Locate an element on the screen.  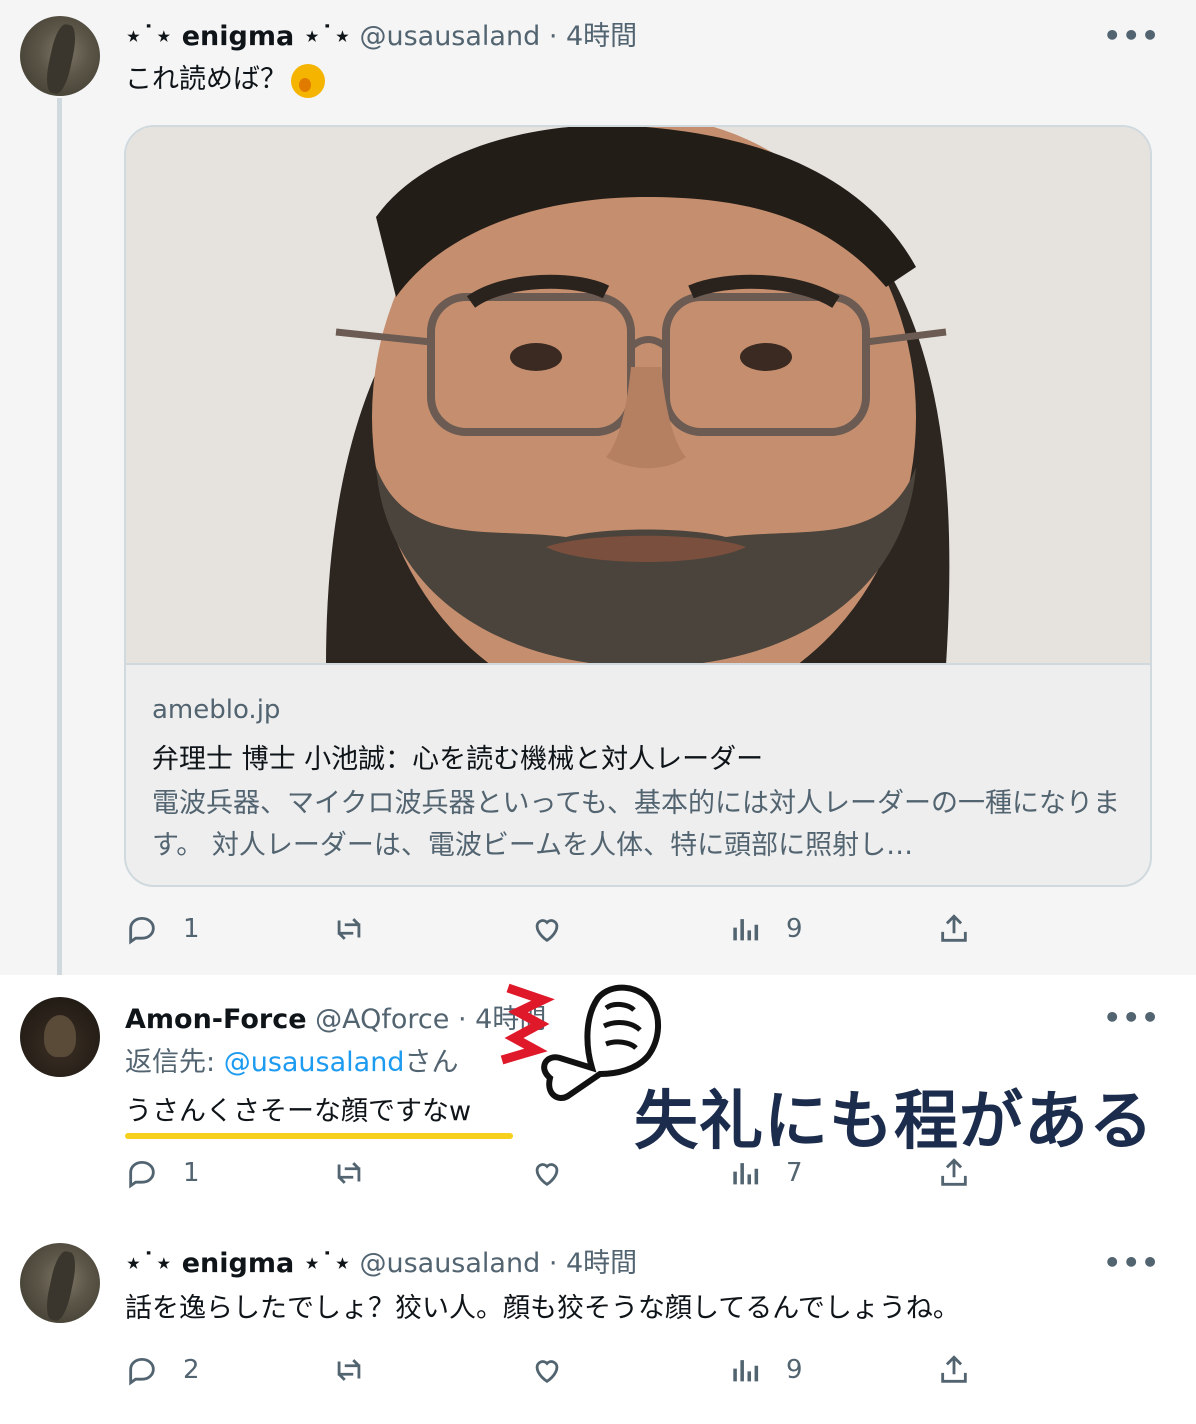
link-card-domain: ameblo.jp is located at coordinates (216, 710).